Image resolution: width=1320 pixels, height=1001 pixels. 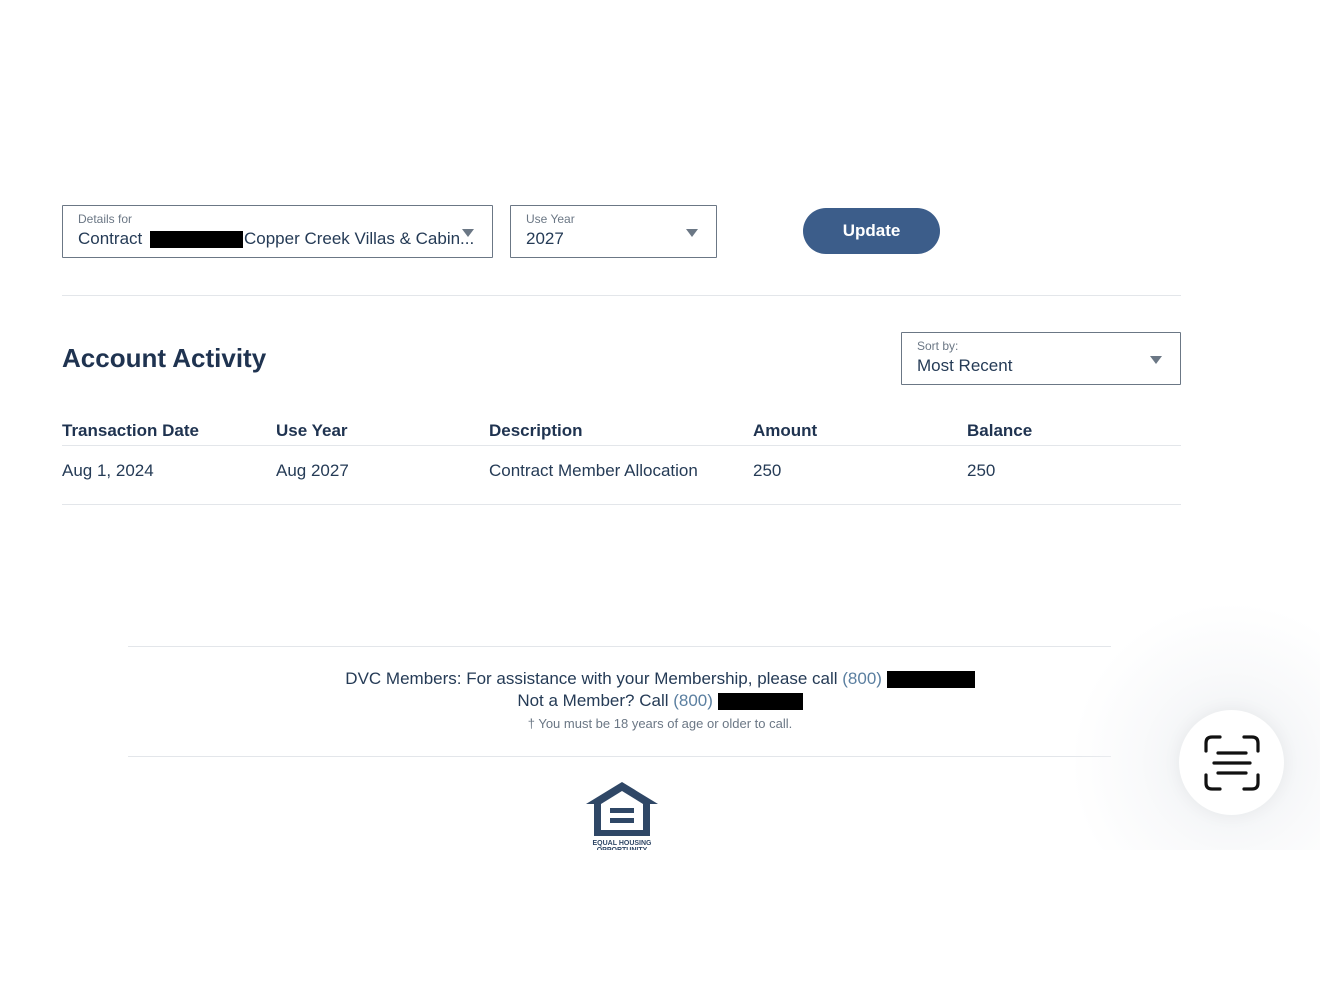 What do you see at coordinates (621, 295) in the screenshot?
I see `divider` at bounding box center [621, 295].